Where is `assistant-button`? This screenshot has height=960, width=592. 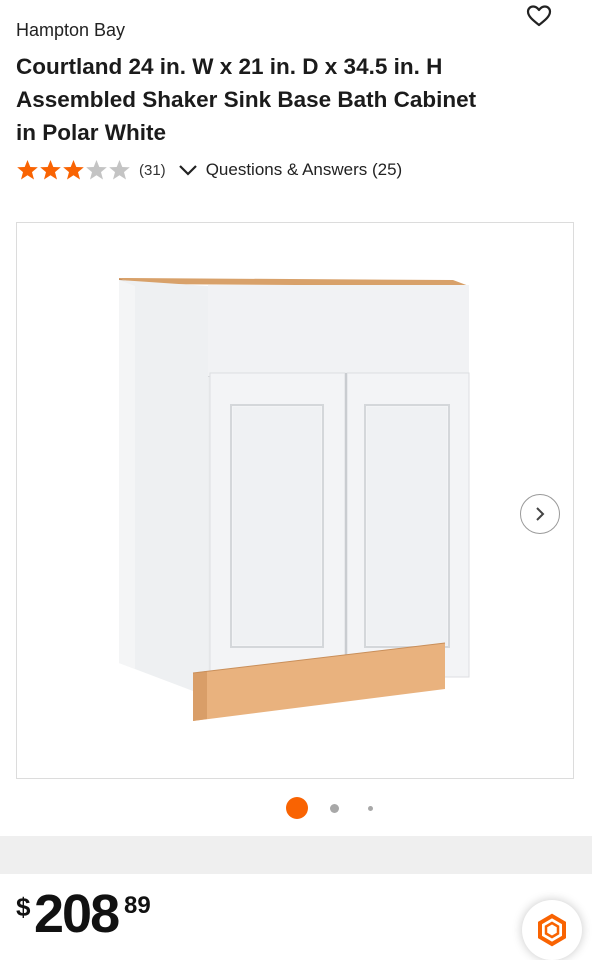
assistant-button is located at coordinates (552, 930).